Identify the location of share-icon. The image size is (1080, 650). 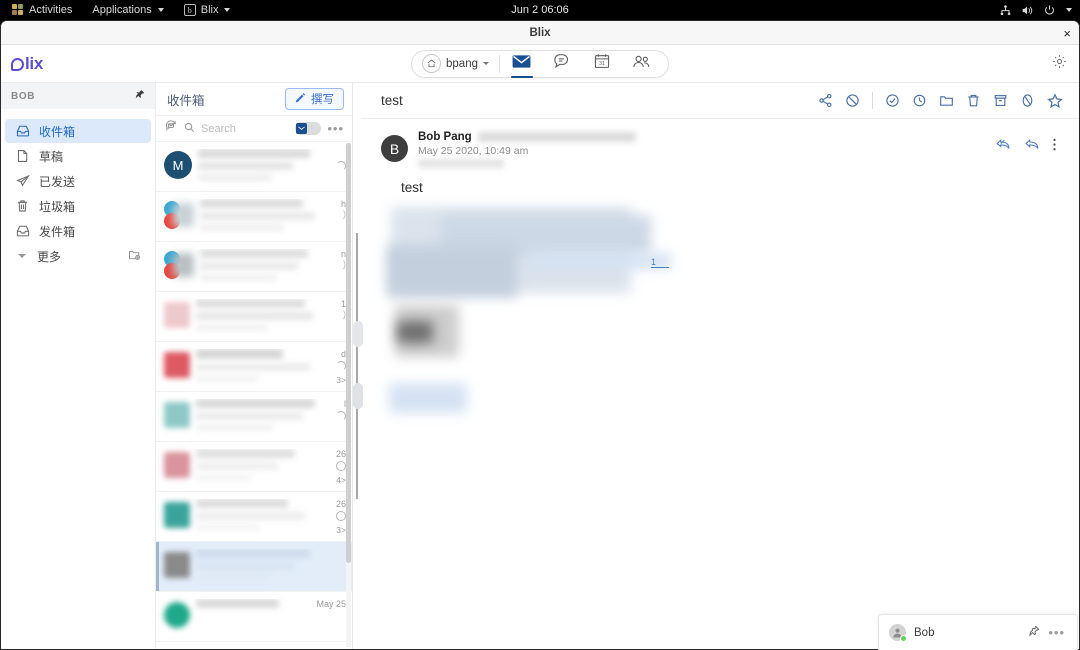
(825, 100).